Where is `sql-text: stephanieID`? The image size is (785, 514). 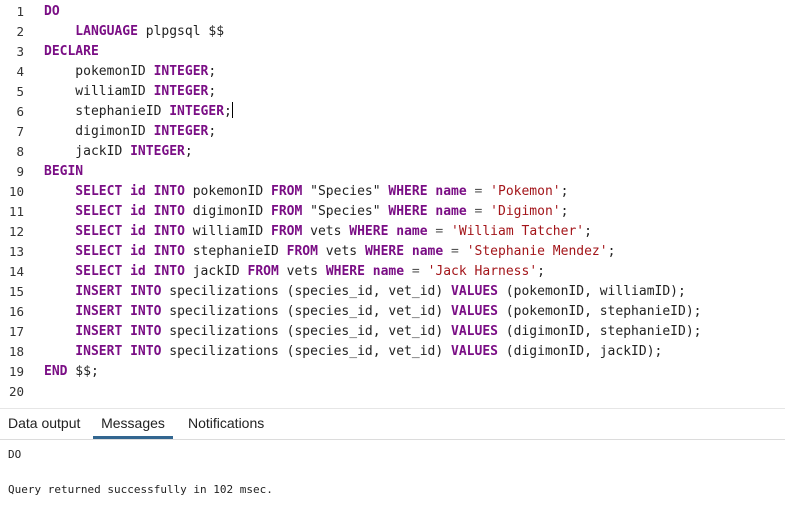 sql-text: stephanieID is located at coordinates (235, 251).